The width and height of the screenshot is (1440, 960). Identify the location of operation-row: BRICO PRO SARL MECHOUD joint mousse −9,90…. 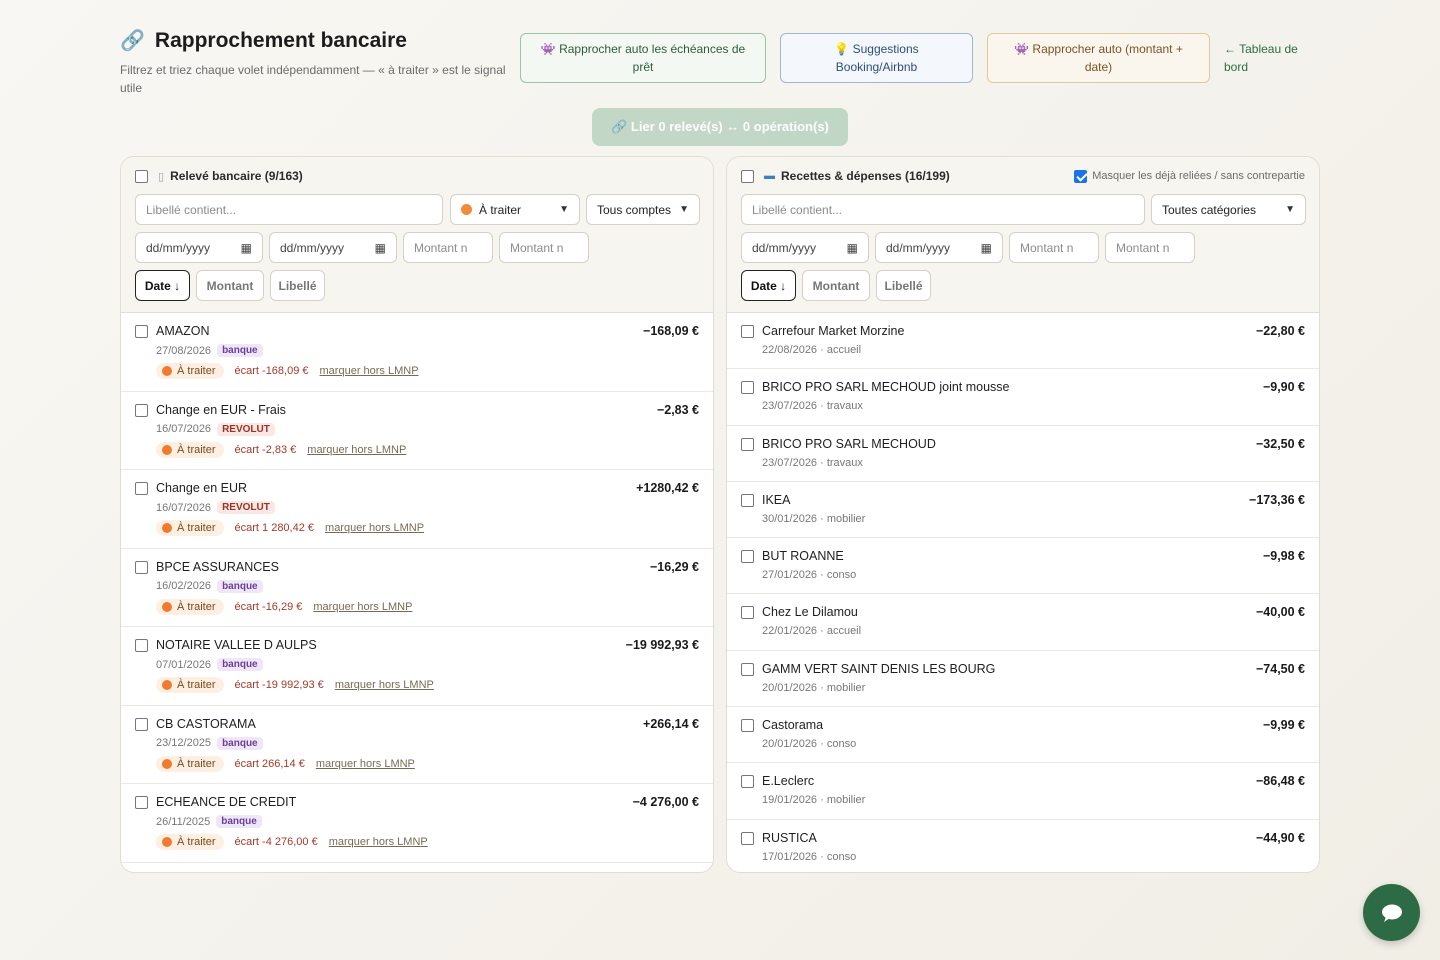
(1023, 397).